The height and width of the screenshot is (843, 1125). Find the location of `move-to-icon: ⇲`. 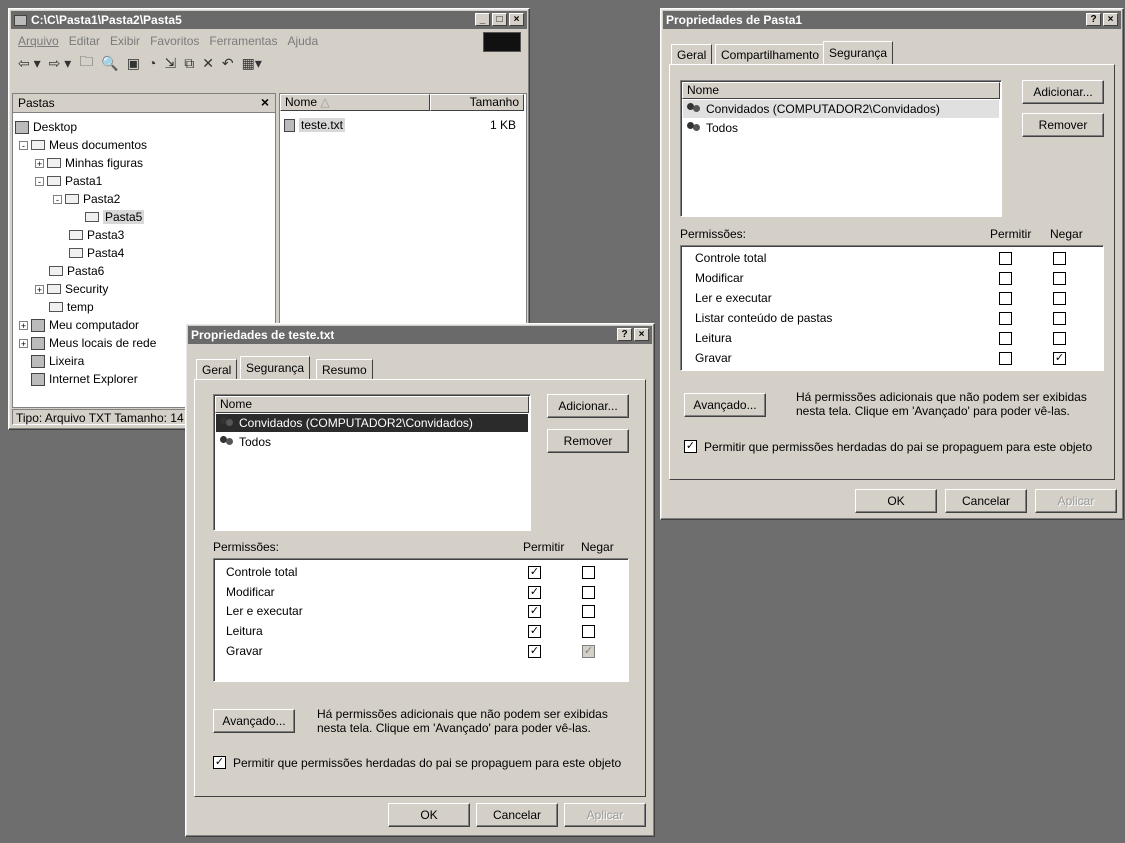

move-to-icon: ⇲ is located at coordinates (170, 63).